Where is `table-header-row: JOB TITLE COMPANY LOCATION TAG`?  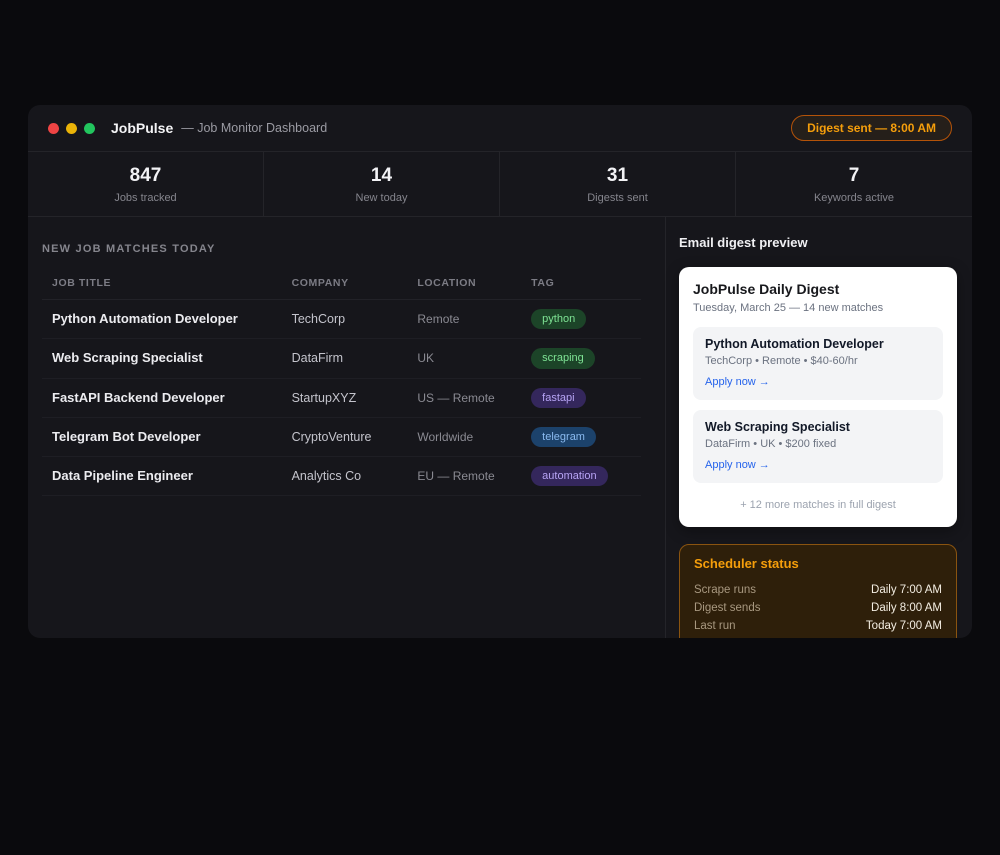 table-header-row: JOB TITLE COMPANY LOCATION TAG is located at coordinates (341, 284).